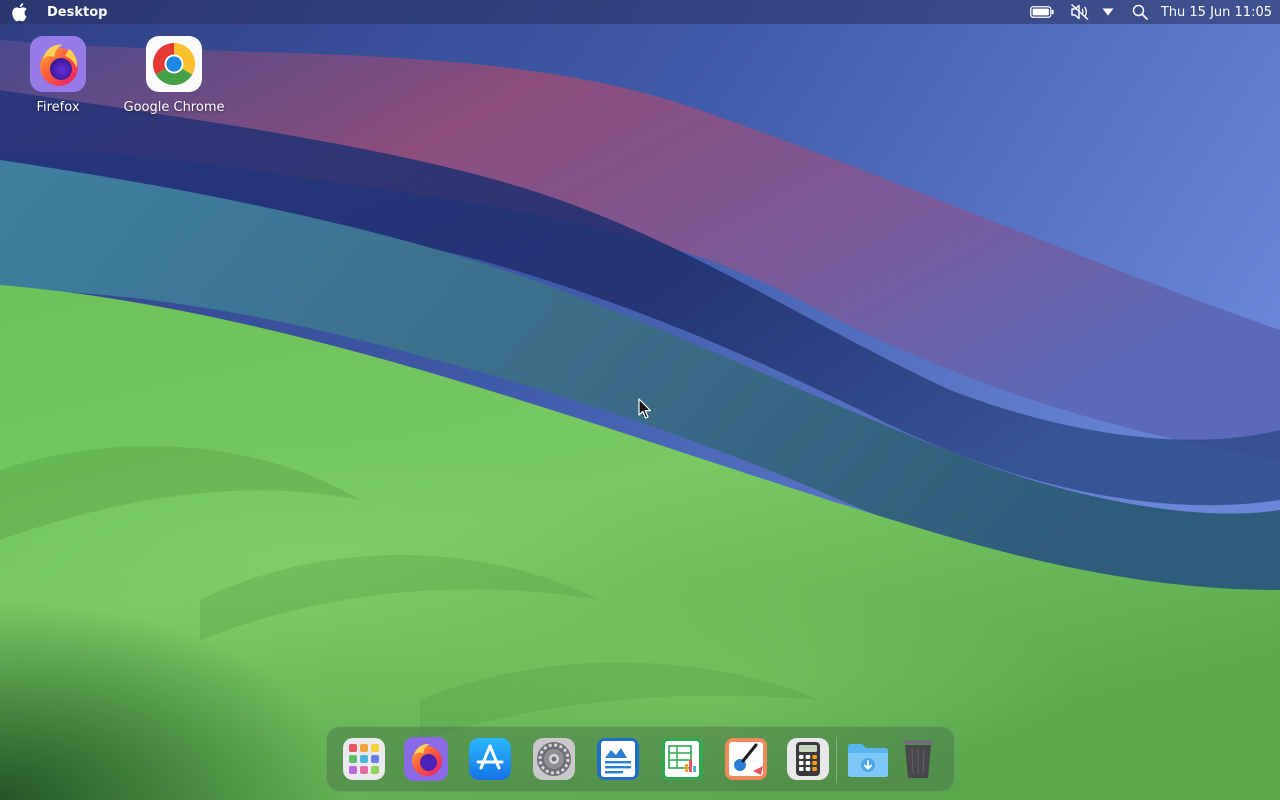  I want to click on paint-icon, so click(746, 759).